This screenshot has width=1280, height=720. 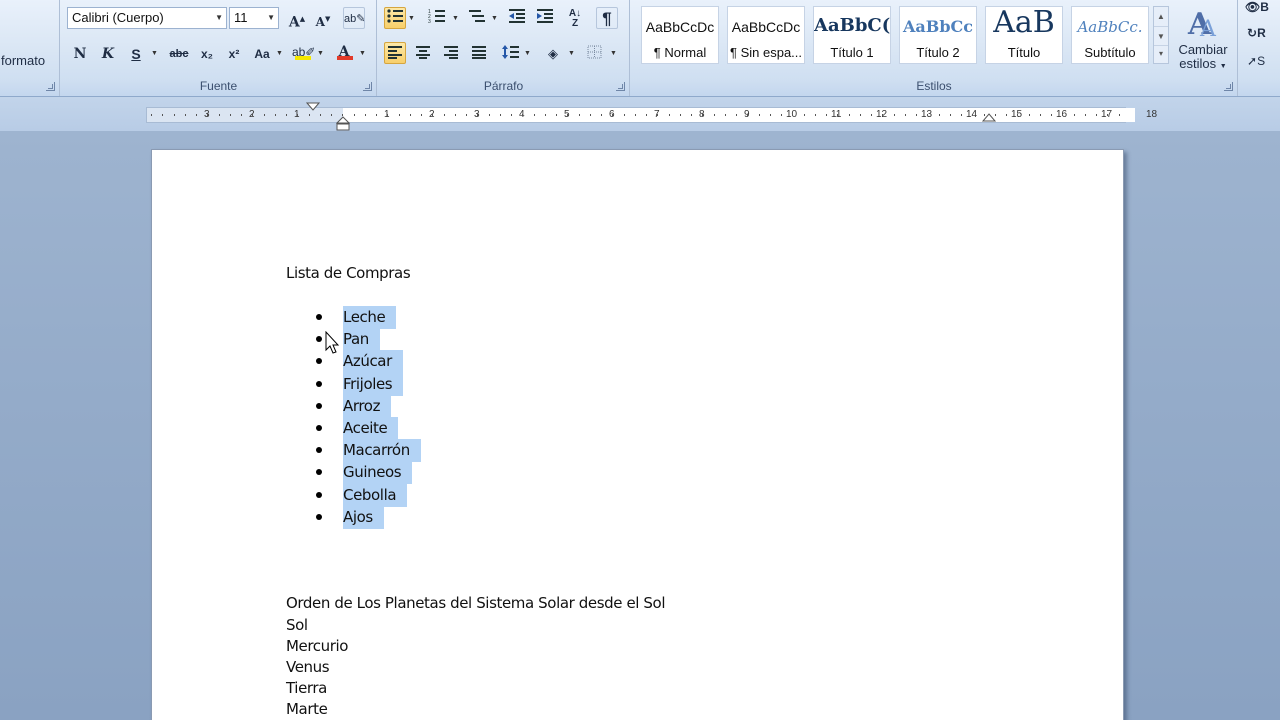 What do you see at coordinates (297, 625) in the screenshot?
I see `planet-line: Sol` at bounding box center [297, 625].